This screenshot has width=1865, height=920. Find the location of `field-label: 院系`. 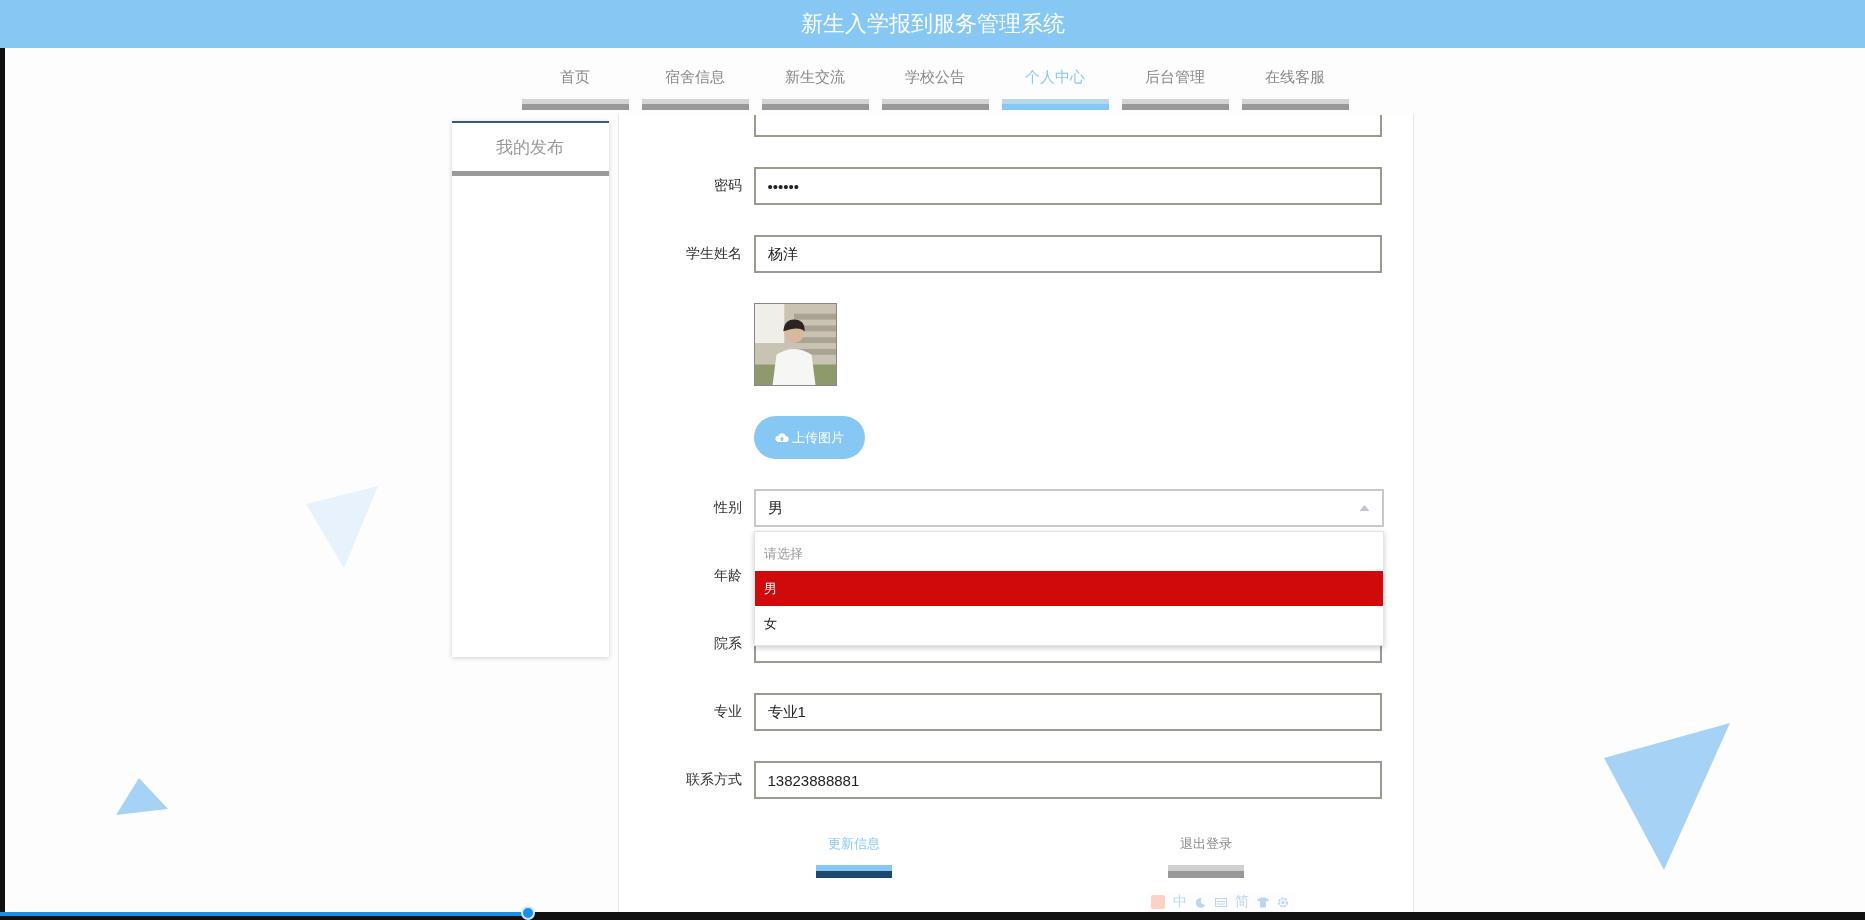

field-label: 院系 is located at coordinates (727, 644).